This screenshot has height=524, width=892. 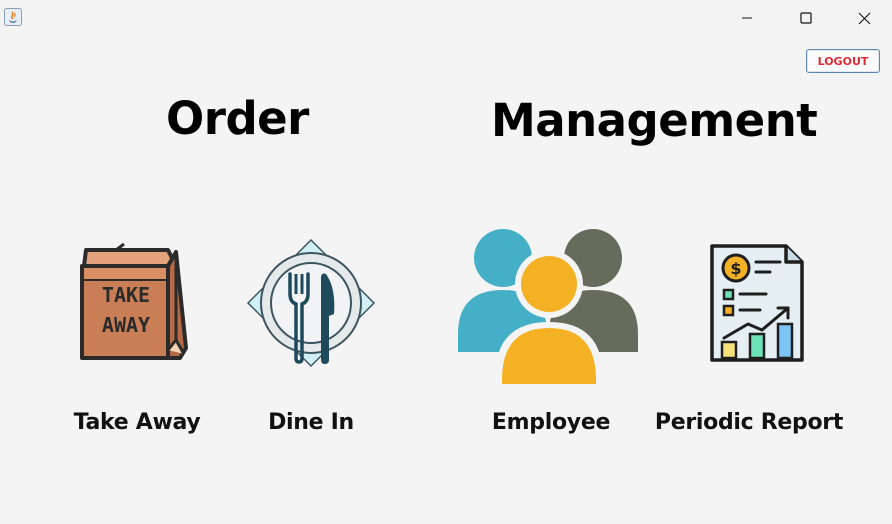 What do you see at coordinates (311, 305) in the screenshot?
I see `dine-in-plate-icon` at bounding box center [311, 305].